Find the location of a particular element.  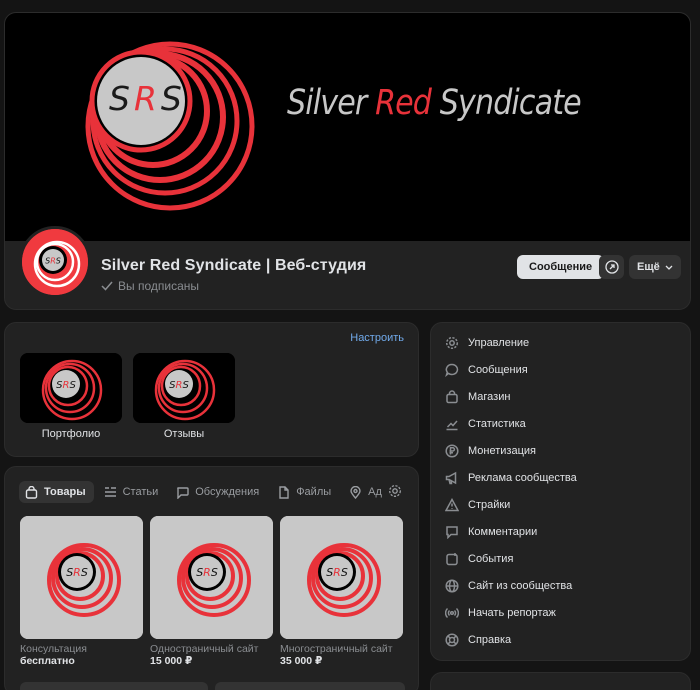

menu-item-manage: Управление is located at coordinates (487, 342).